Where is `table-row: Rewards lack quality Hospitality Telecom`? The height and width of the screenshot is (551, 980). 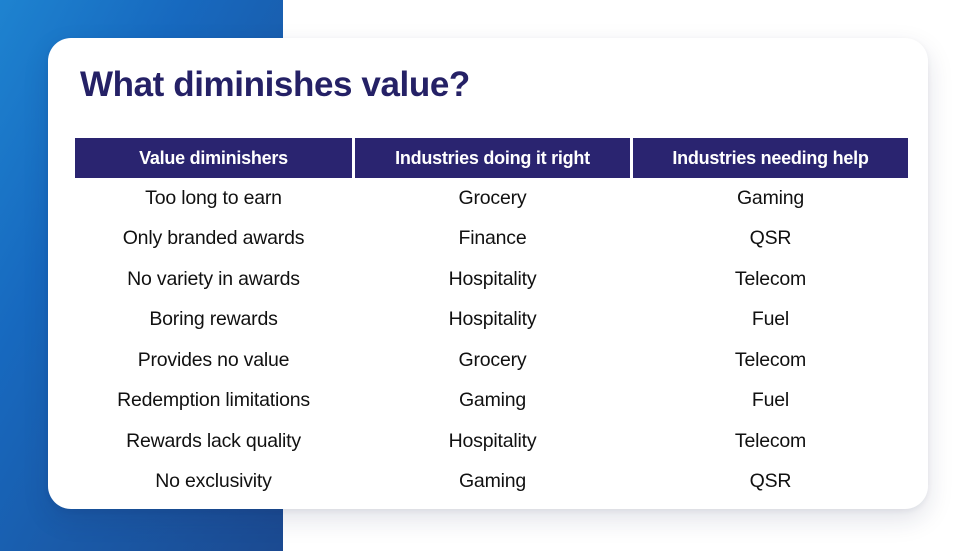
table-row: Rewards lack quality Hospitality Telecom is located at coordinates (491, 441).